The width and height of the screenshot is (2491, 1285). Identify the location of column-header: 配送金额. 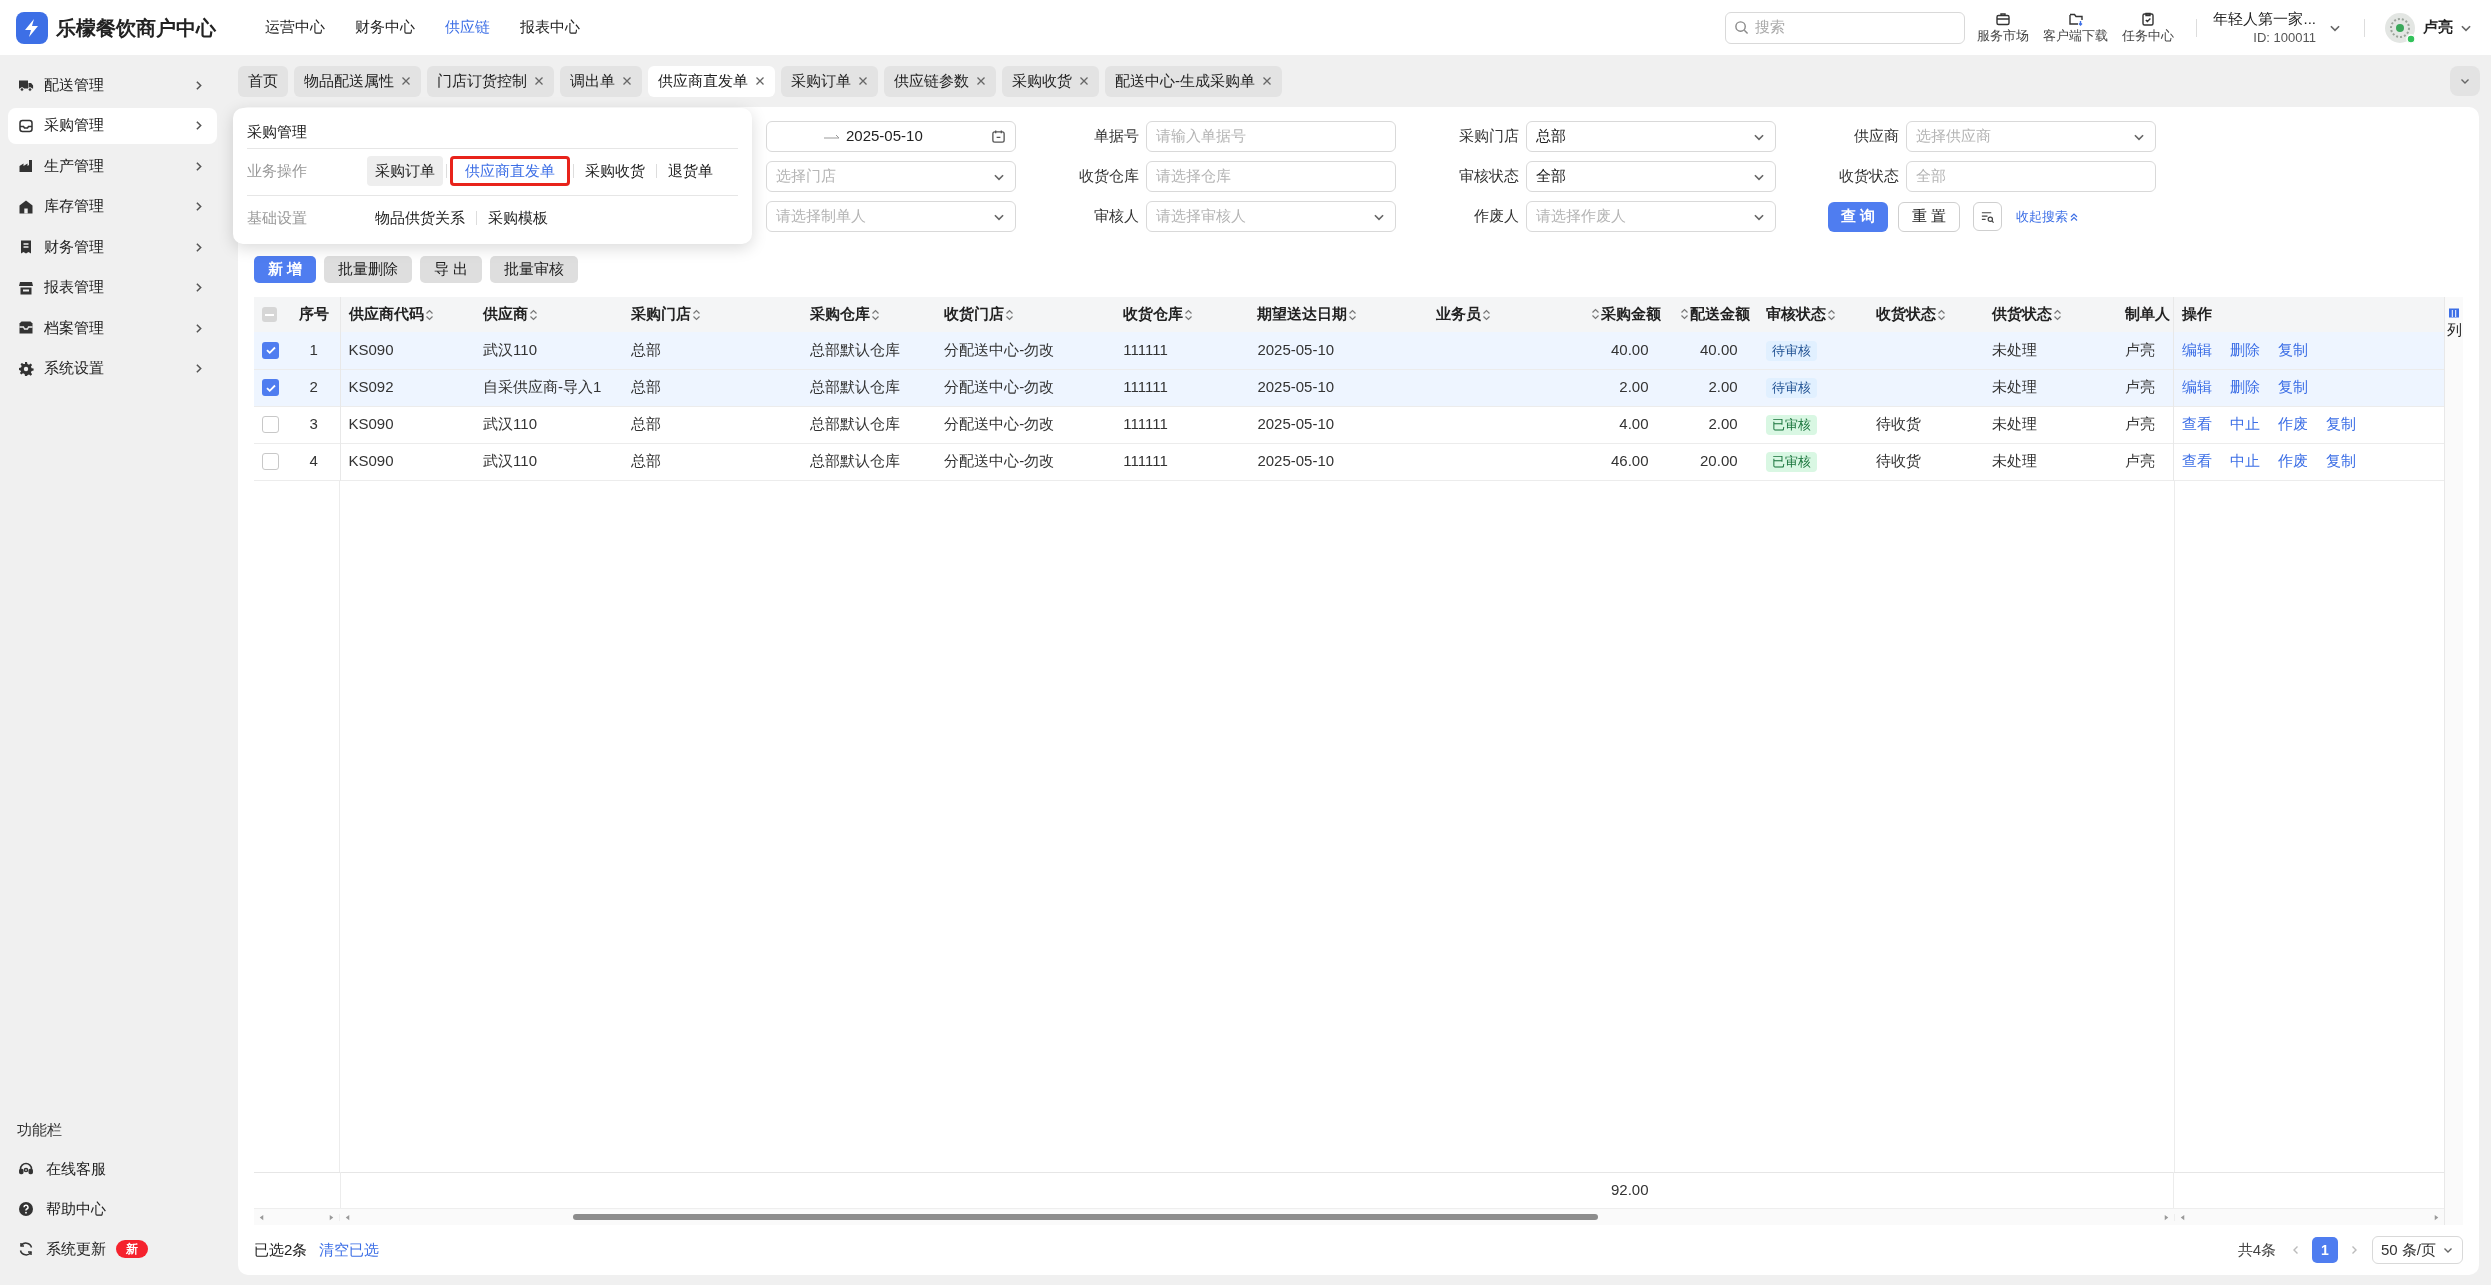
(1713, 314).